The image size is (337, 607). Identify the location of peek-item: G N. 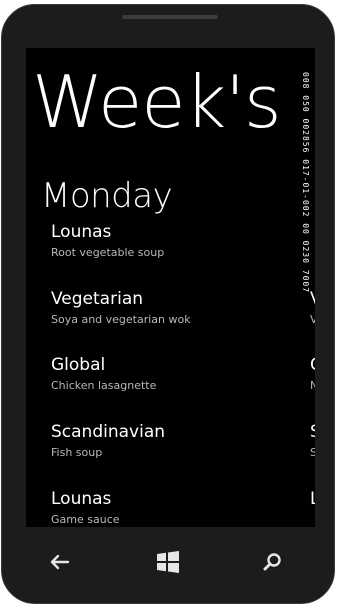
(312, 374).